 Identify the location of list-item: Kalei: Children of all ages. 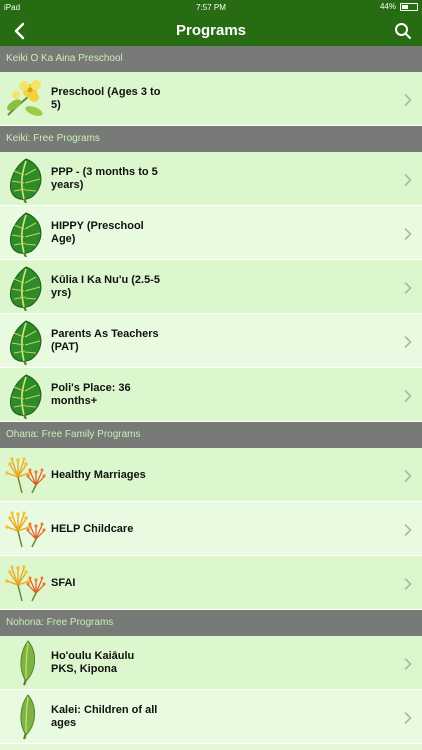
(211, 717).